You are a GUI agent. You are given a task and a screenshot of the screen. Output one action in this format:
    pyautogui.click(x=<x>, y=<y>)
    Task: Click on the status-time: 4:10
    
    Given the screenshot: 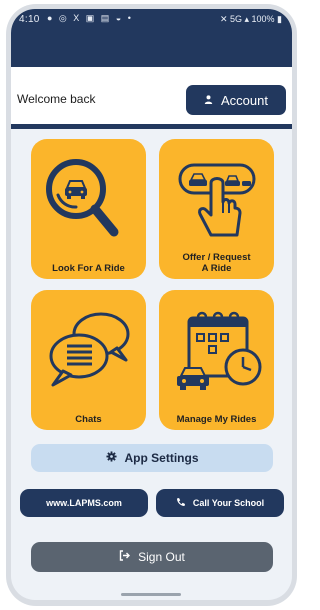 What is the action you would take?
    pyautogui.click(x=29, y=19)
    